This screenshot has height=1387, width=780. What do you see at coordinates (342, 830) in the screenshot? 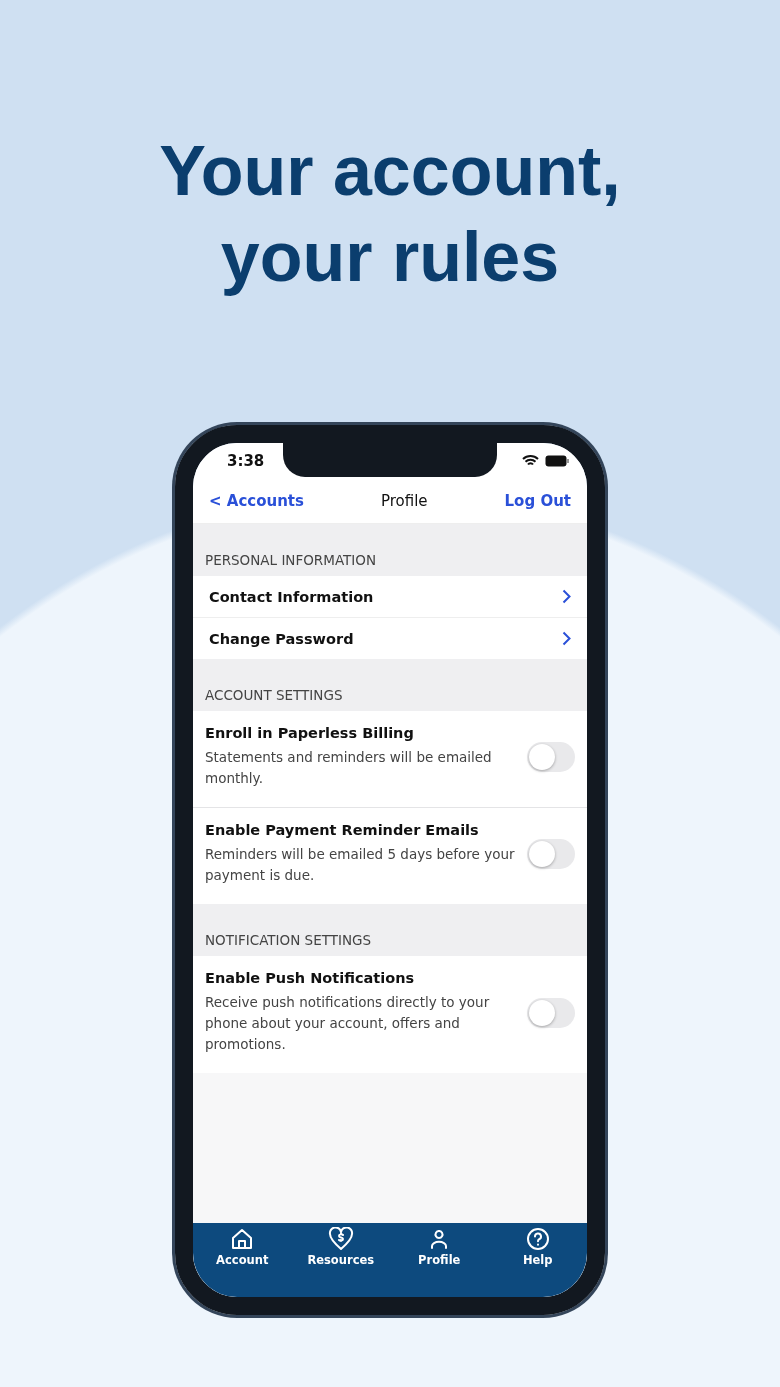
I see `setting-title: Enable Payment Reminder Emails` at bounding box center [342, 830].